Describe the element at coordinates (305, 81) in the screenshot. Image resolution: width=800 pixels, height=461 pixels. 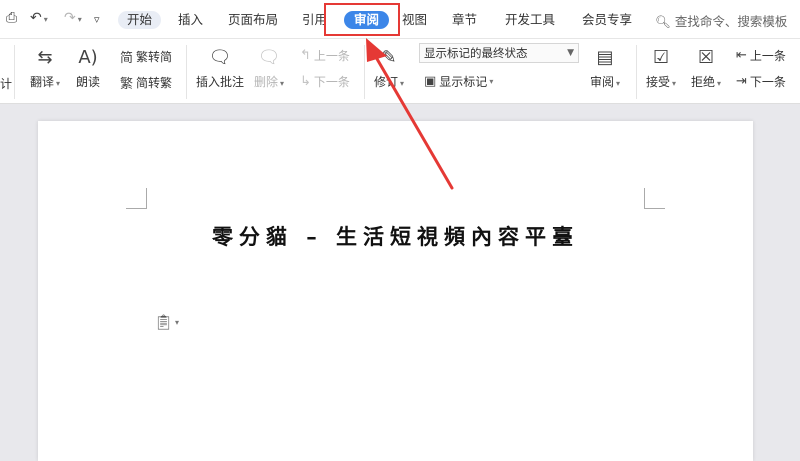
I see `next-comment-icon: ↳` at that location.